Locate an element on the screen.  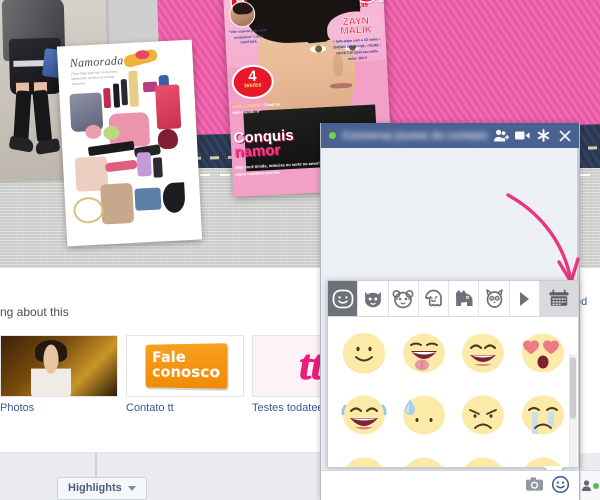
emoji-row3-b is located at coordinates (424, 457).